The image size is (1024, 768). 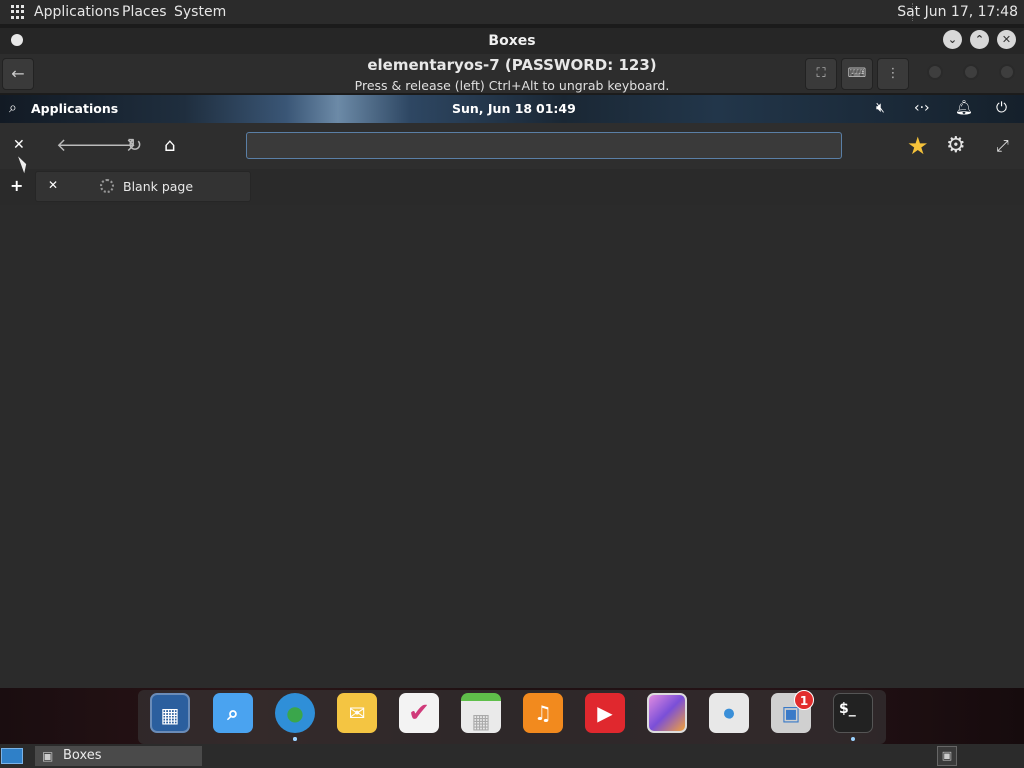 I want to click on bookmark-star-icon: ★, so click(x=918, y=146).